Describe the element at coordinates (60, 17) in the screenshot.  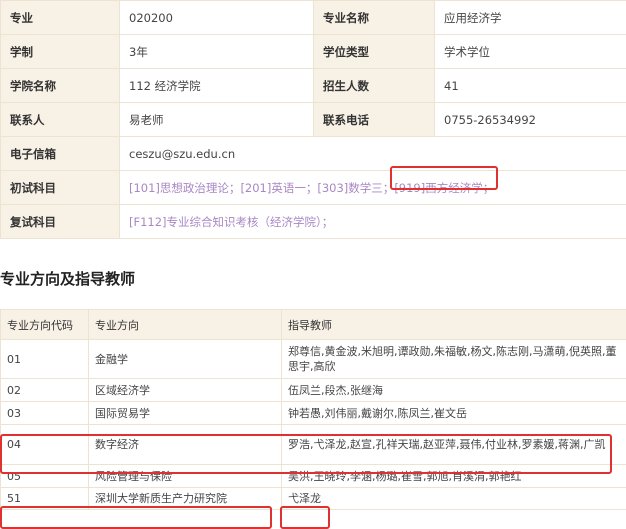
I see `info-label: 专业` at that location.